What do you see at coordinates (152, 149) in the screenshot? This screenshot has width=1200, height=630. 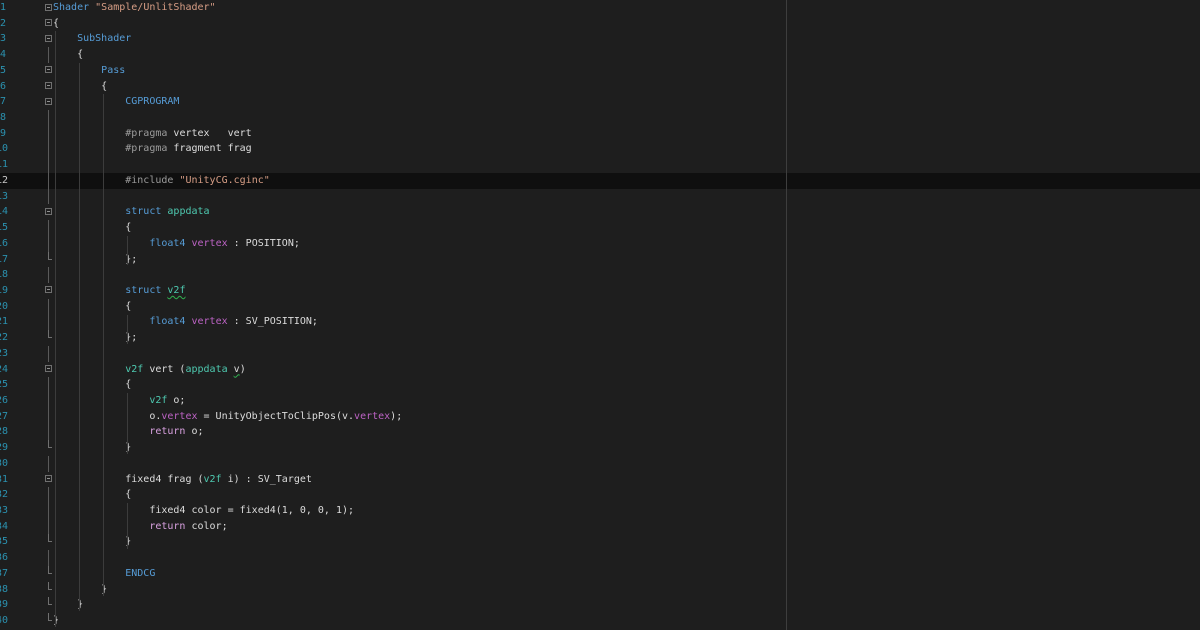 I see `code-text: #pragma fragment frag` at bounding box center [152, 149].